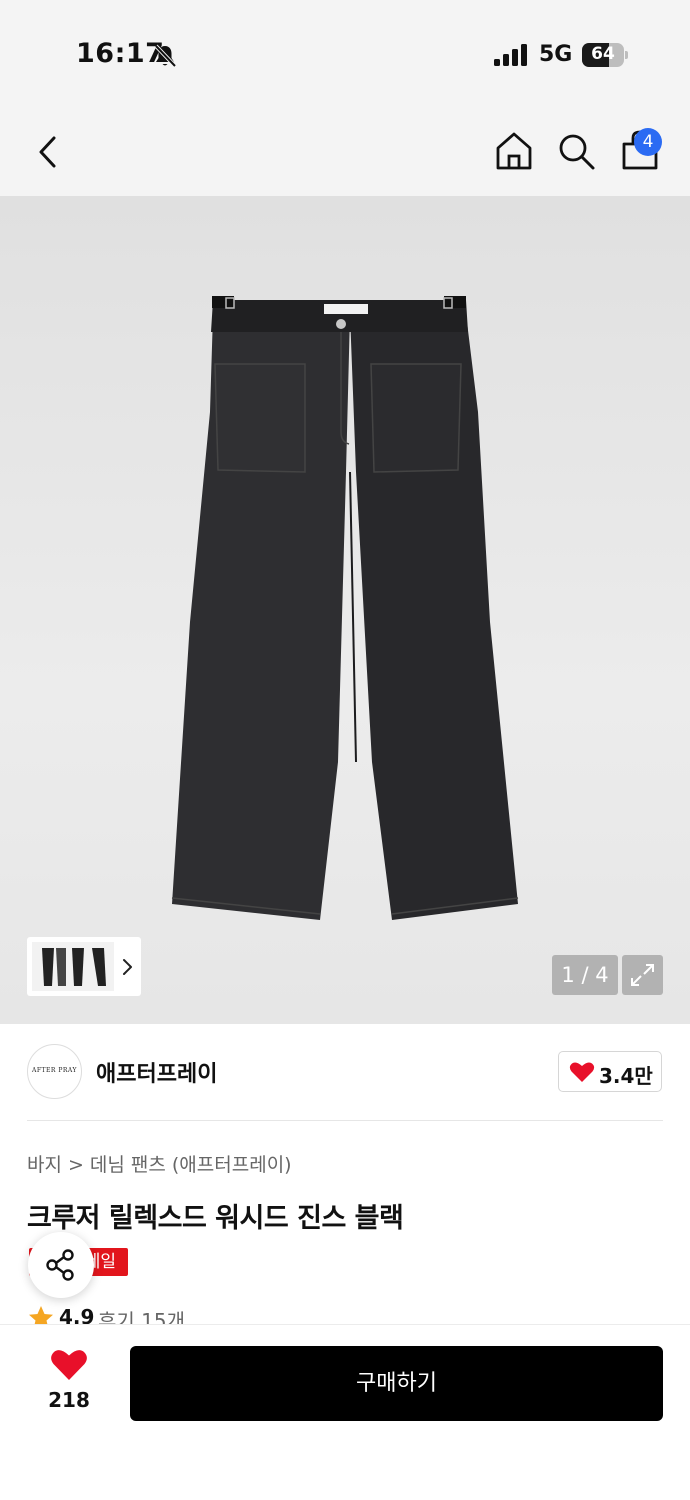 The width and height of the screenshot is (690, 1500). I want to click on chevron-right-icon, so click(127, 967).